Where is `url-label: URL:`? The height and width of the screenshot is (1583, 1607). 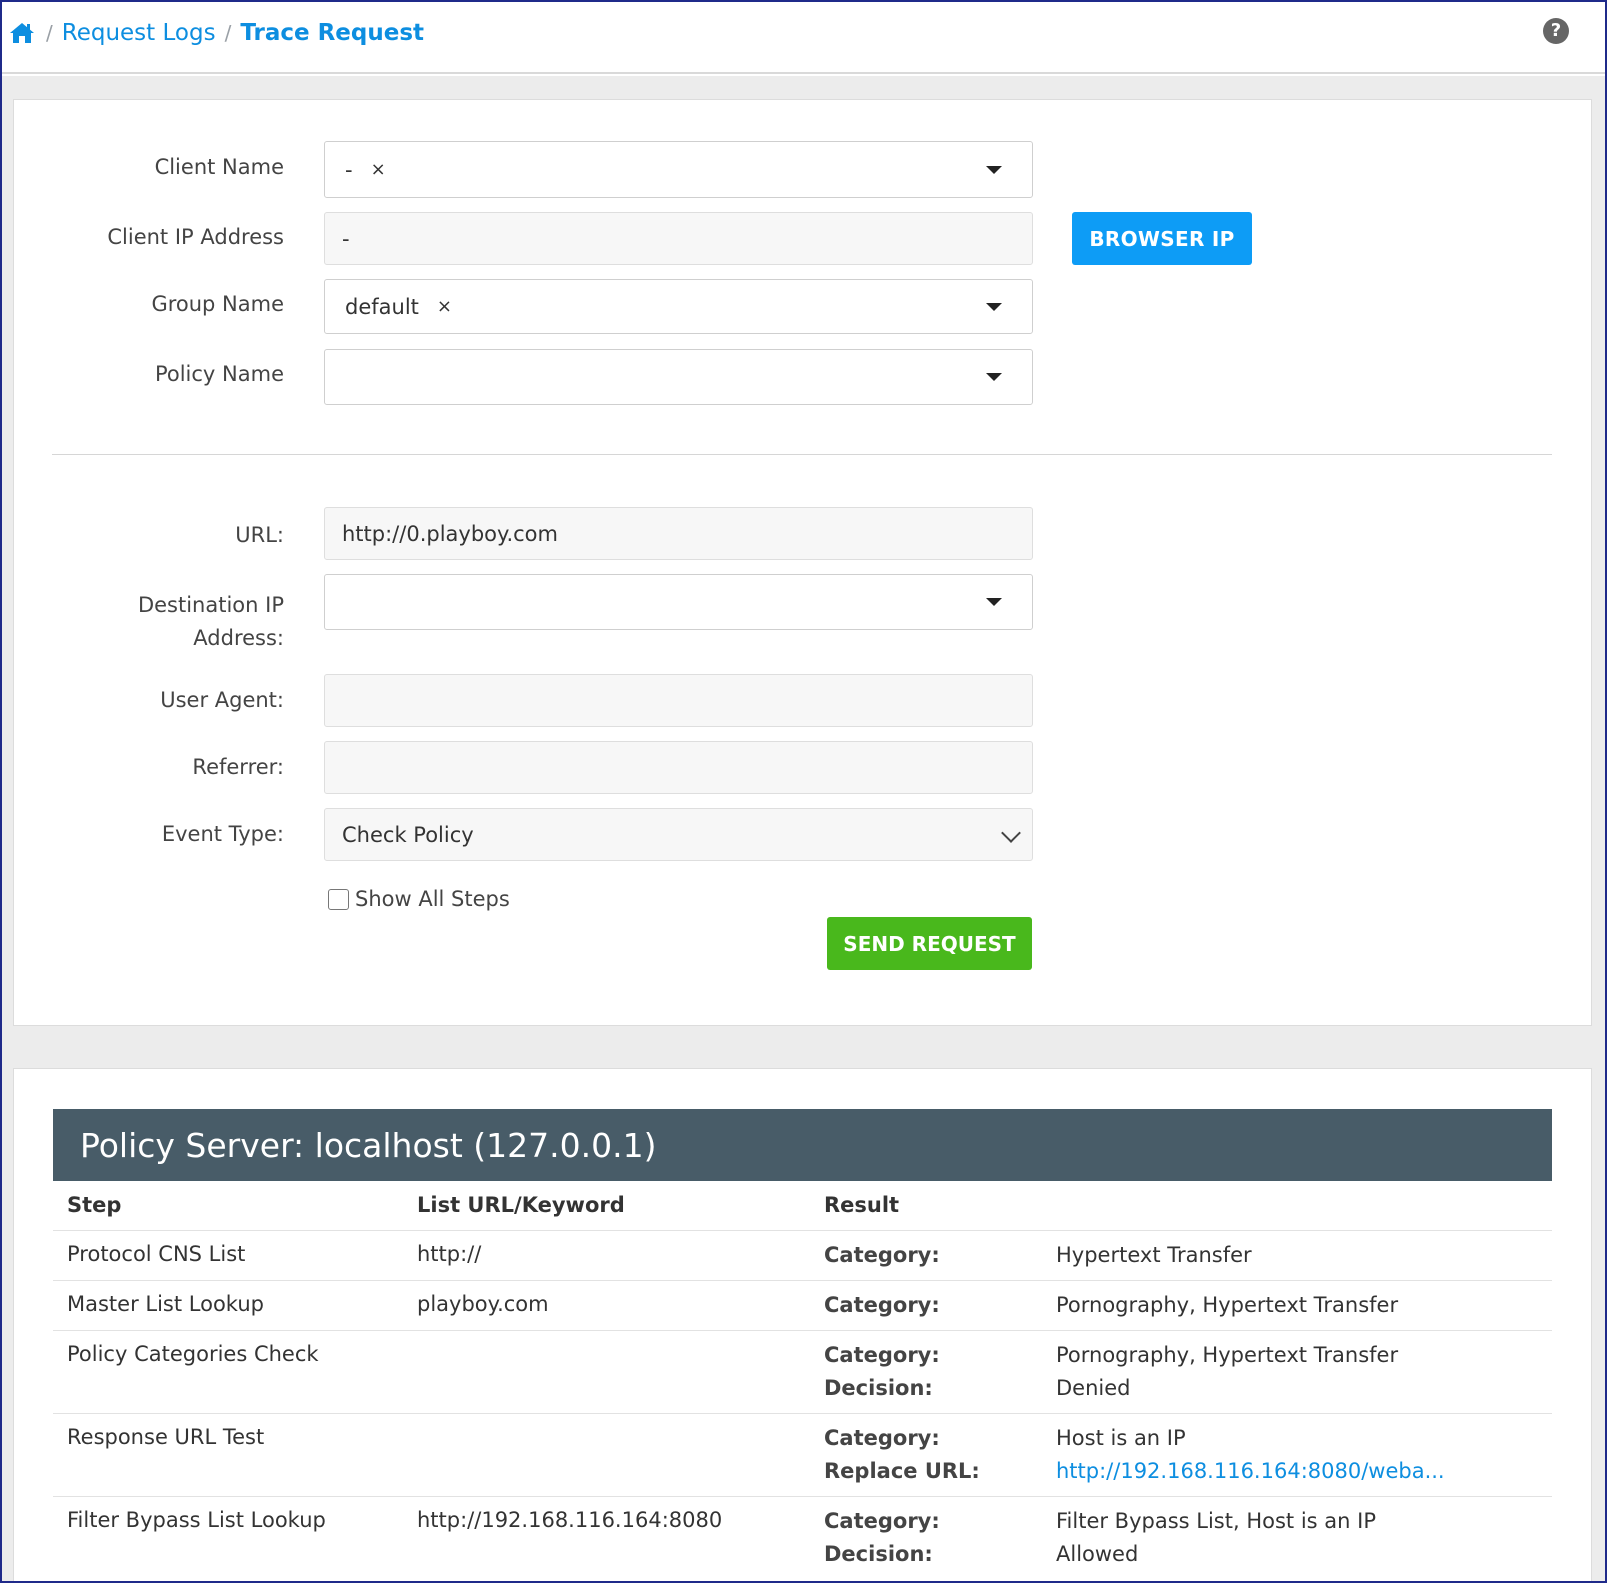 url-label: URL: is located at coordinates (259, 535).